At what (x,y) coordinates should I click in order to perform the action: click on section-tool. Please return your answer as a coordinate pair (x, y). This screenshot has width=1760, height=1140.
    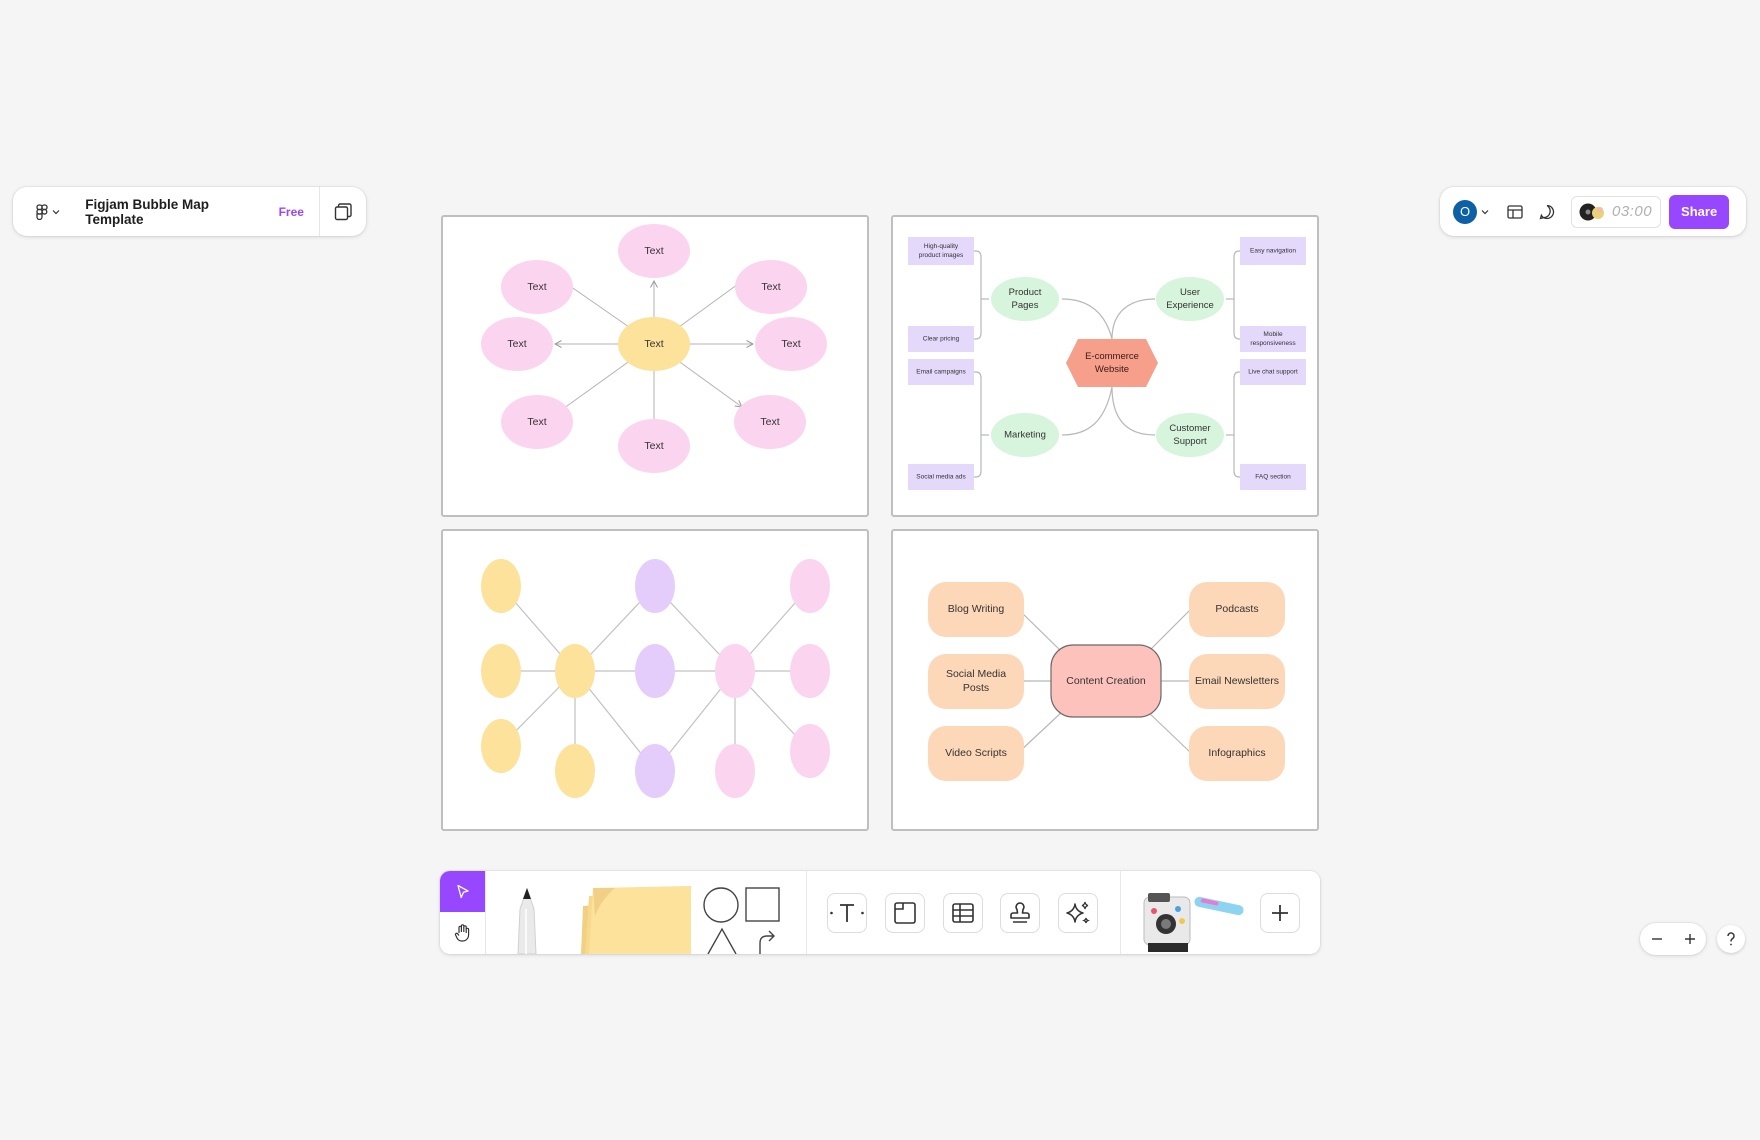
    Looking at the image, I should click on (905, 913).